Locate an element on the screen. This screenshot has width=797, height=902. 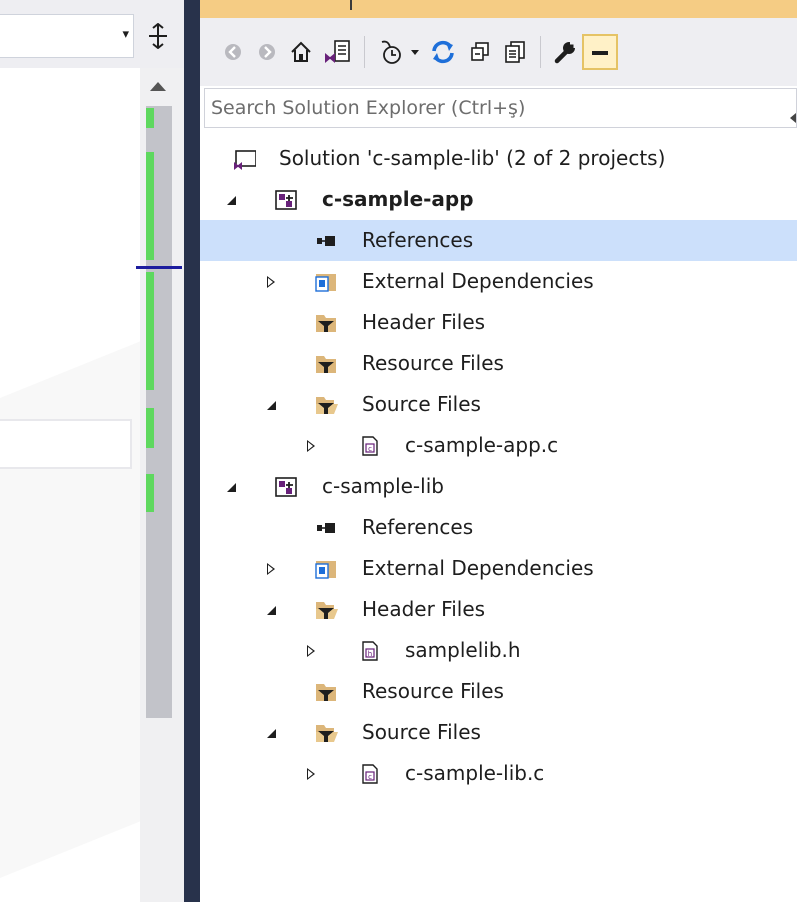
tree-item-label: c-sample-lib.c is located at coordinates (475, 773).